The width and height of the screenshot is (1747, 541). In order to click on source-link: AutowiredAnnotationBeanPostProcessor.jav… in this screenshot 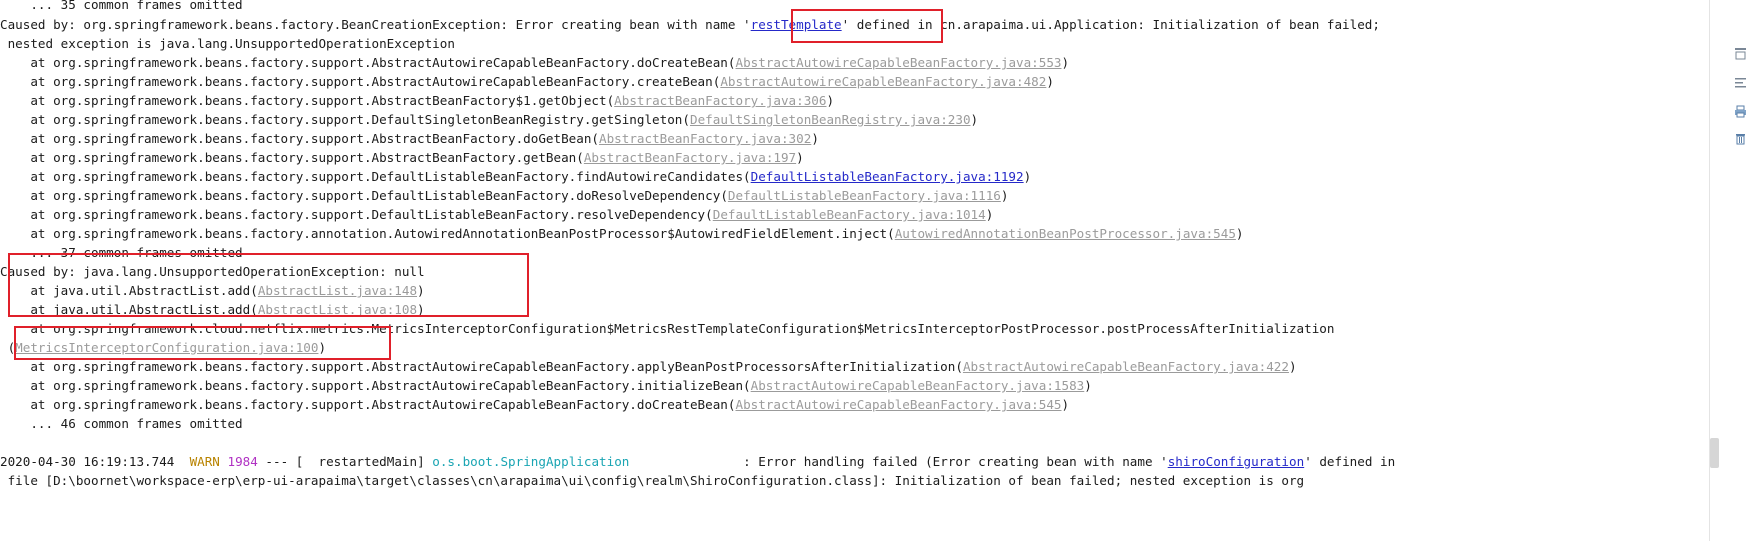, I will do `click(1065, 233)`.